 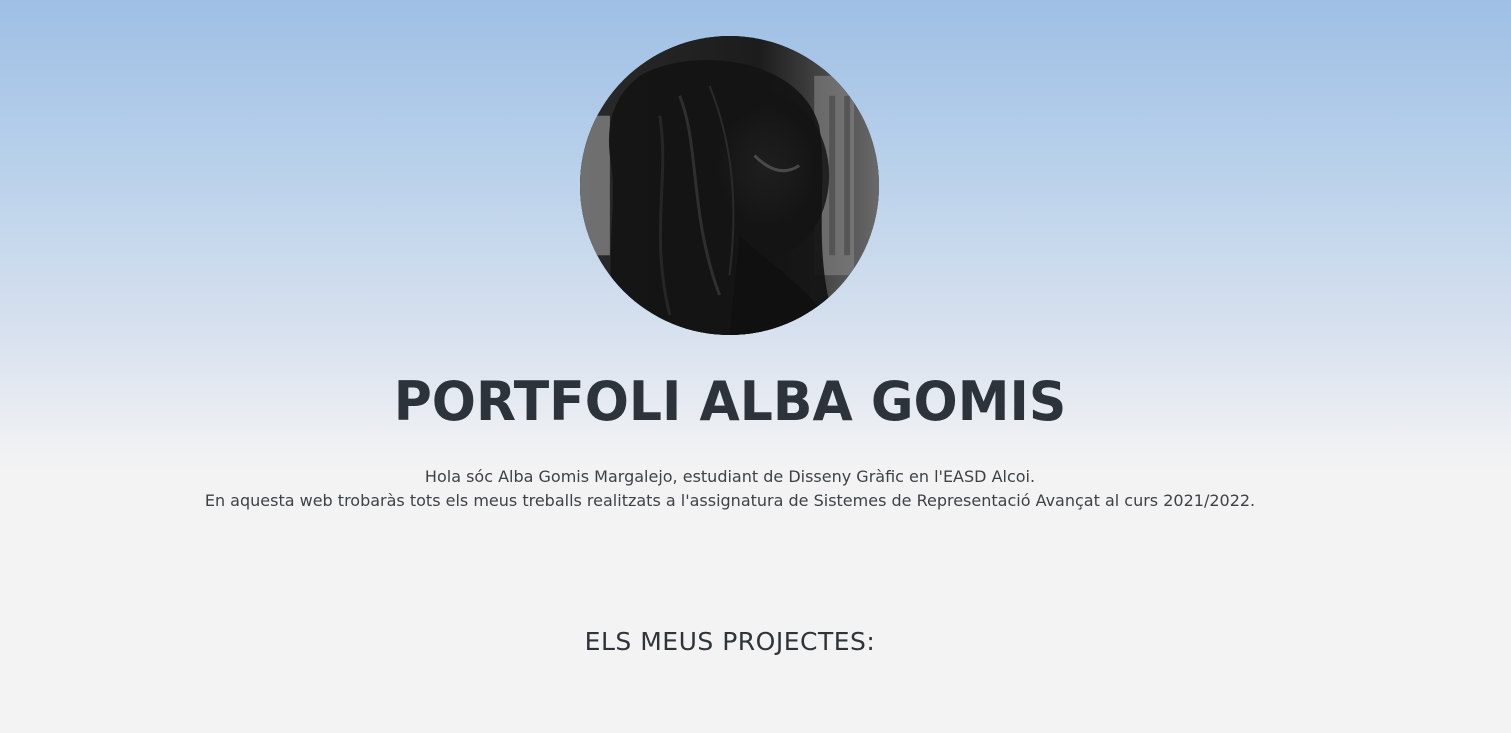 I want to click on projects-heading: ELS MEUS PROJECTES:, so click(x=730, y=641).